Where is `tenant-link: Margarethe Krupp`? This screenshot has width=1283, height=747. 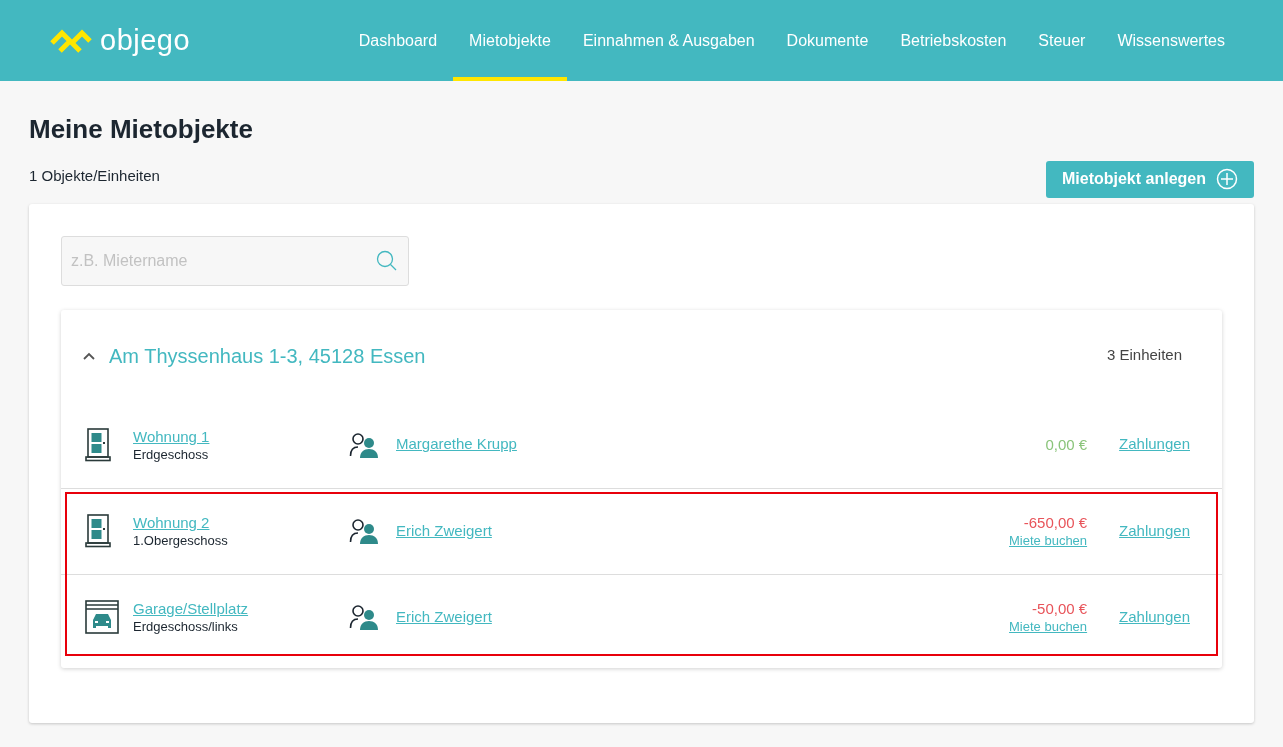 tenant-link: Margarethe Krupp is located at coordinates (456, 444).